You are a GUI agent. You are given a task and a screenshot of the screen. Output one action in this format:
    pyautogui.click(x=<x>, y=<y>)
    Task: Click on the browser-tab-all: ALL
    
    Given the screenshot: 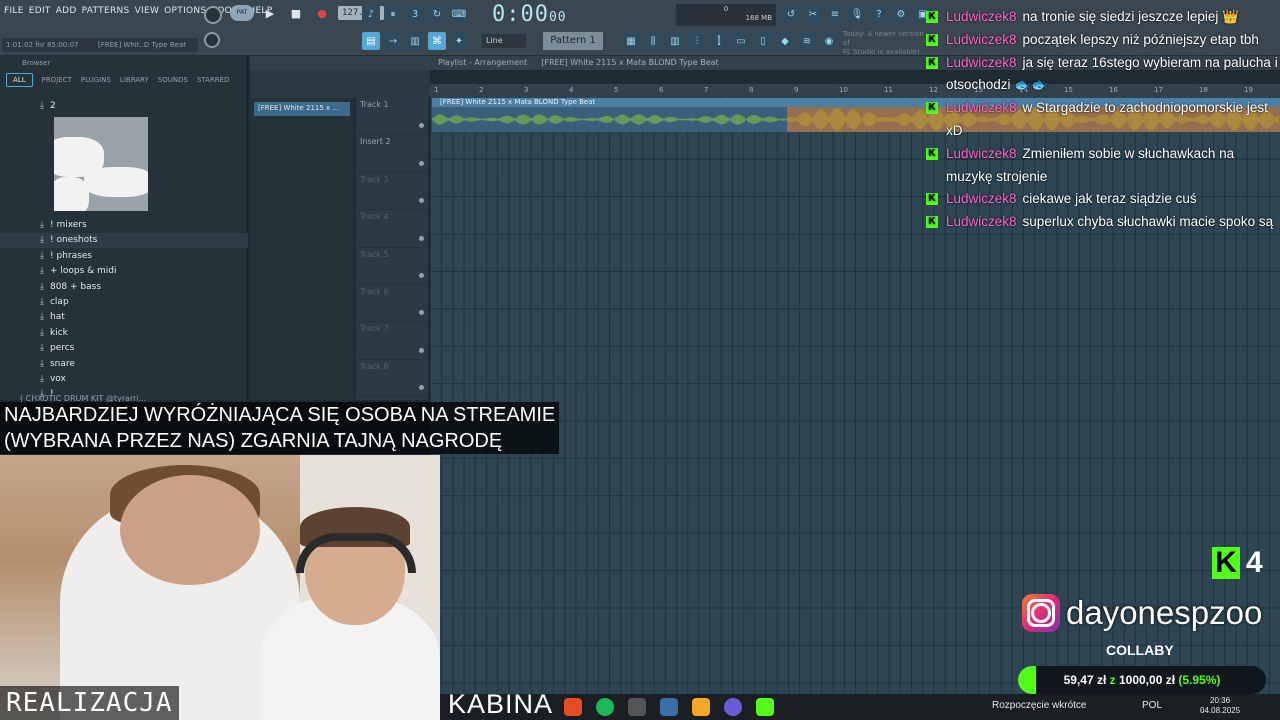 What is the action you would take?
    pyautogui.click(x=19, y=80)
    